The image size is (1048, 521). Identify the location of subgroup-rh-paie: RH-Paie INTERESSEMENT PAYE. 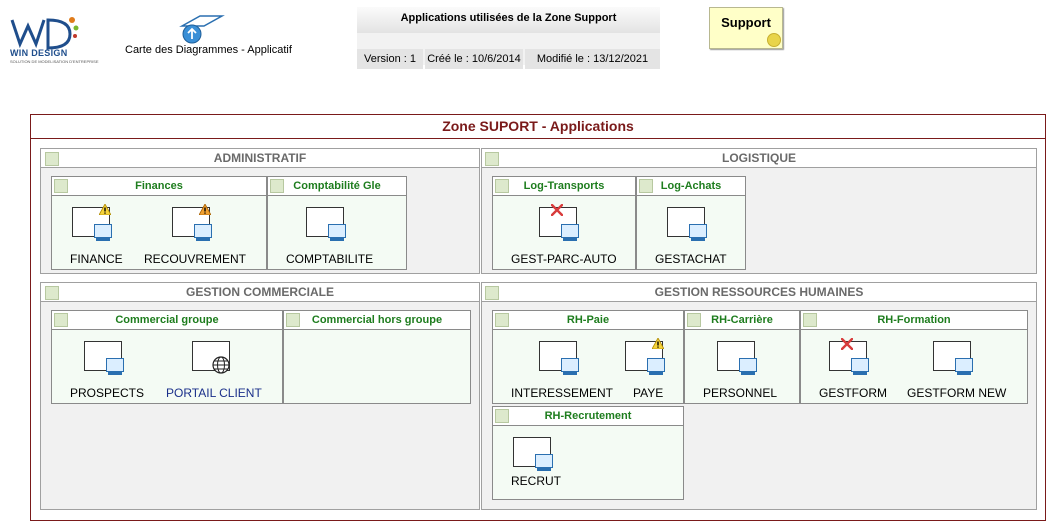
(588, 357).